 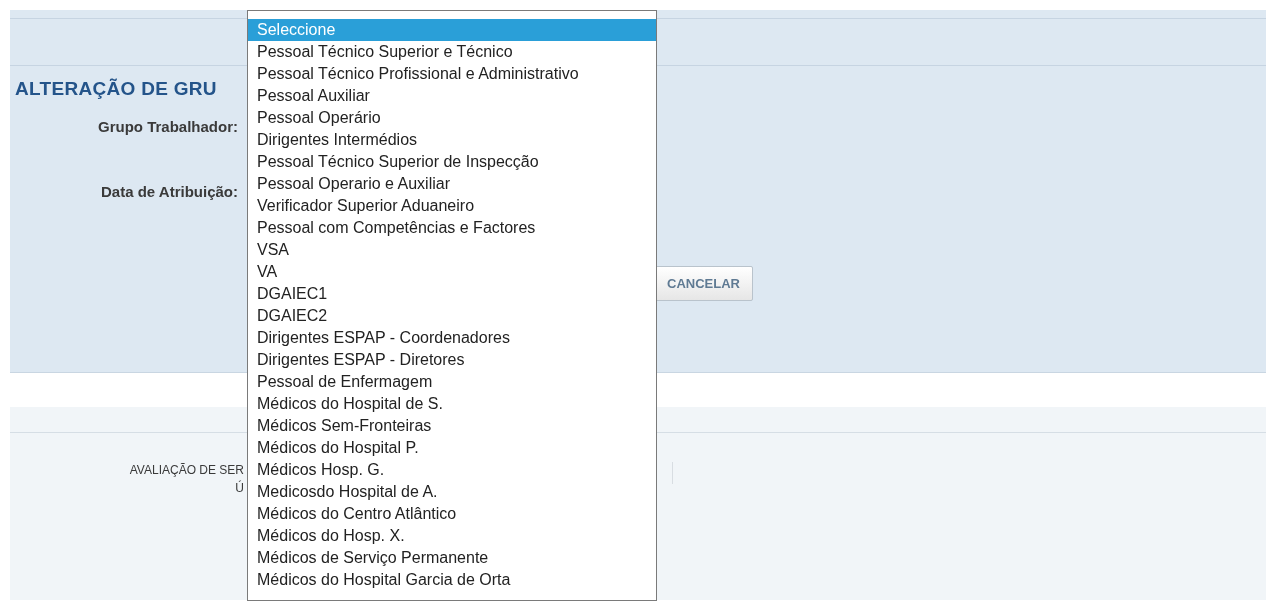 What do you see at coordinates (239, 488) in the screenshot?
I see `footer-link: Ú` at bounding box center [239, 488].